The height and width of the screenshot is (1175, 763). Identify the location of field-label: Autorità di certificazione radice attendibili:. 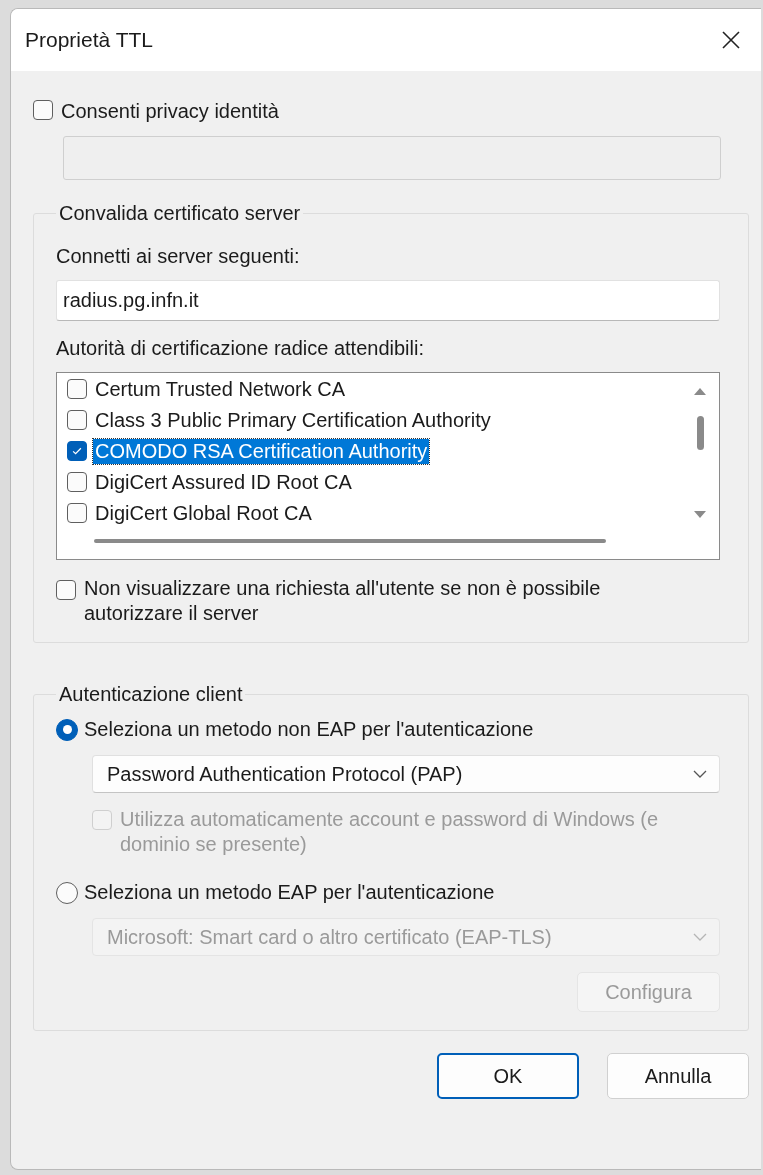
(240, 348).